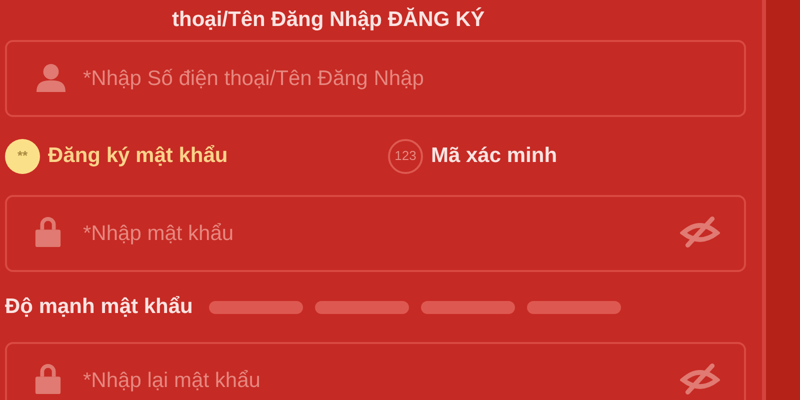  I want to click on tab: ** Đăng ký mật khẩu, so click(196, 156).